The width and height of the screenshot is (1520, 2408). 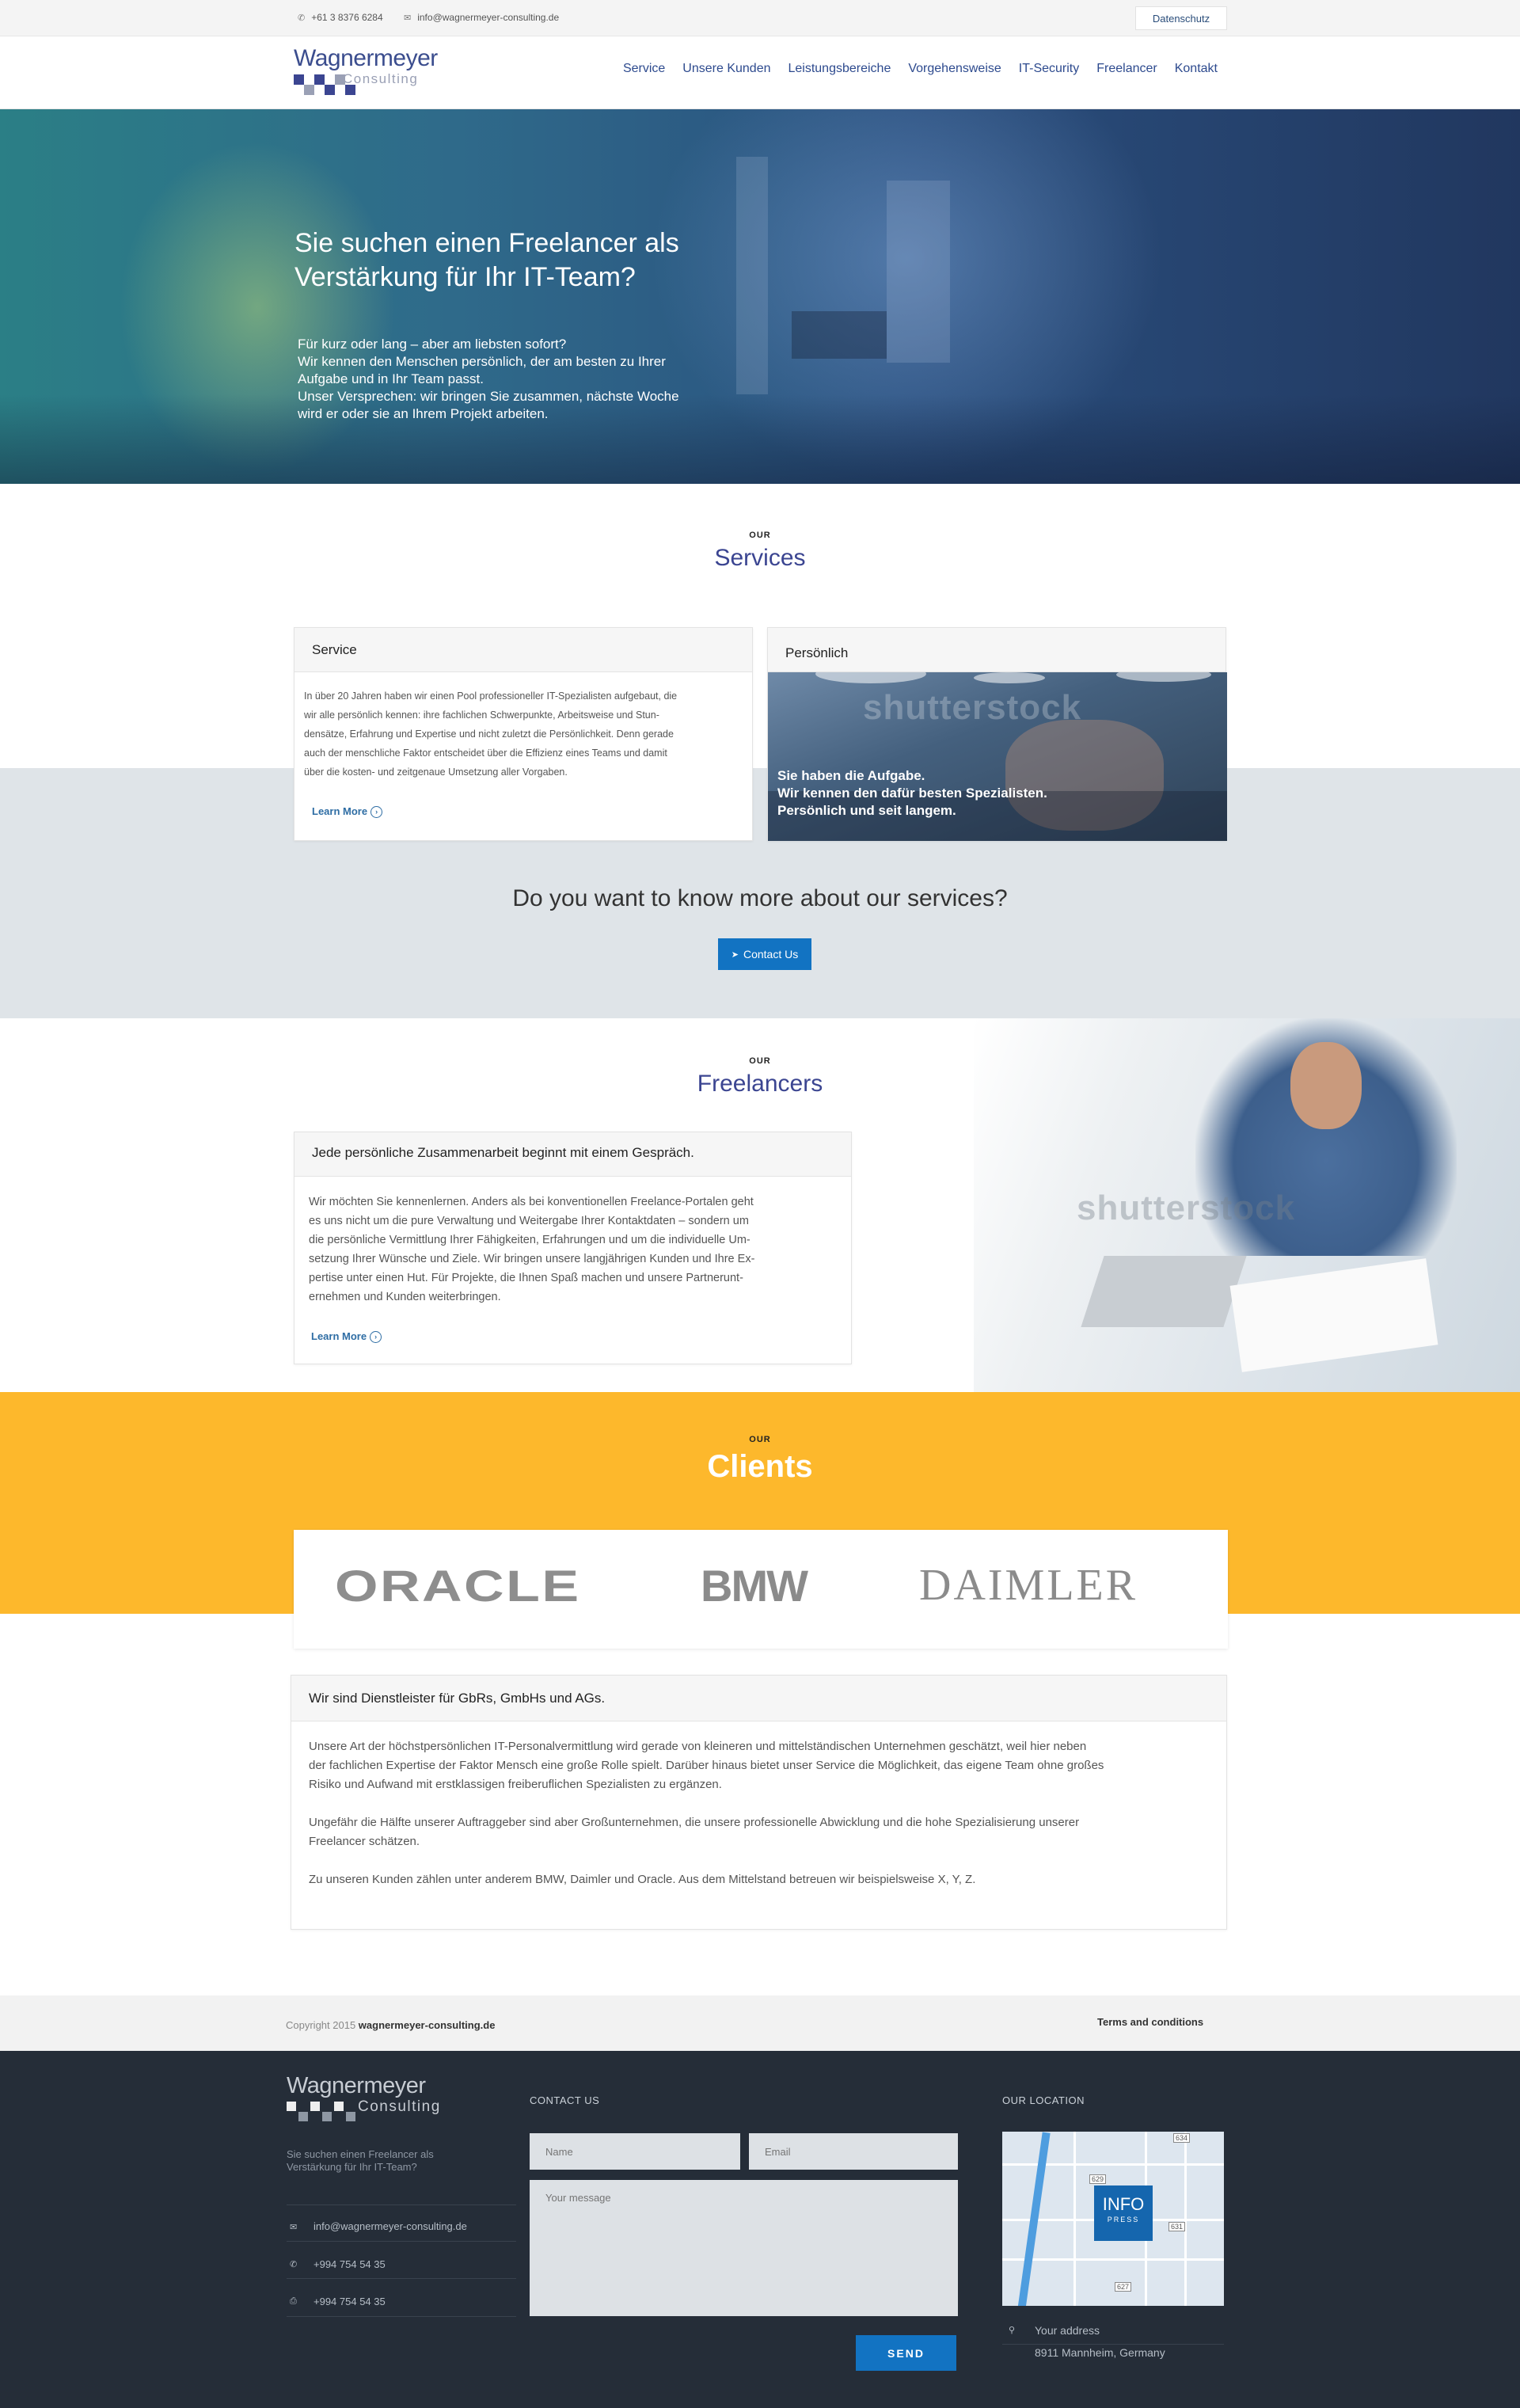 I want to click on laptop, so click(x=1164, y=1291).